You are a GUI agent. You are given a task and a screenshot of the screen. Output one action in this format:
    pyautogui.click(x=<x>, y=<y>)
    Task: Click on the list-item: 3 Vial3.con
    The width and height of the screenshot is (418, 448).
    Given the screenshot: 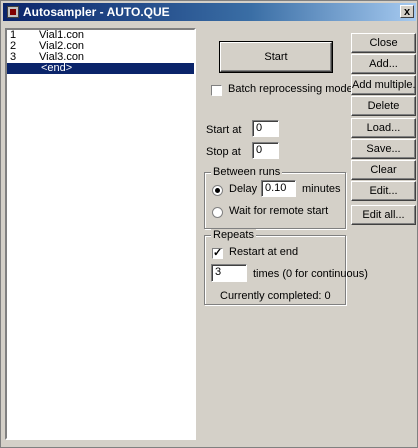 What is the action you would take?
    pyautogui.click(x=100, y=57)
    